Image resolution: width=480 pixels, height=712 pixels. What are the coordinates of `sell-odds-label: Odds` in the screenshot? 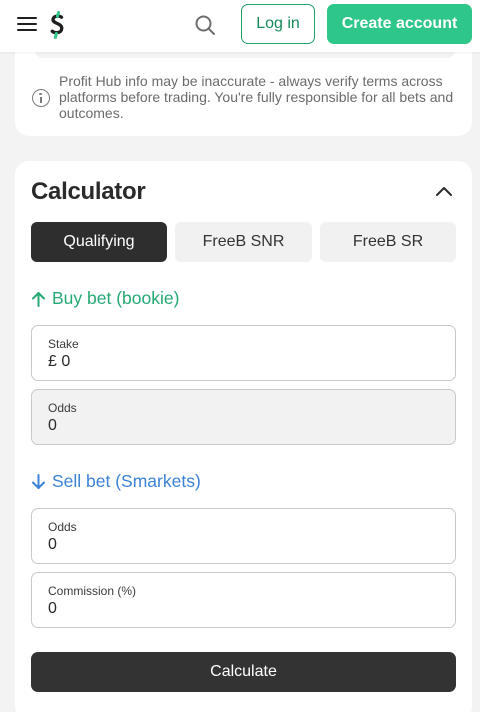 It's located at (62, 527).